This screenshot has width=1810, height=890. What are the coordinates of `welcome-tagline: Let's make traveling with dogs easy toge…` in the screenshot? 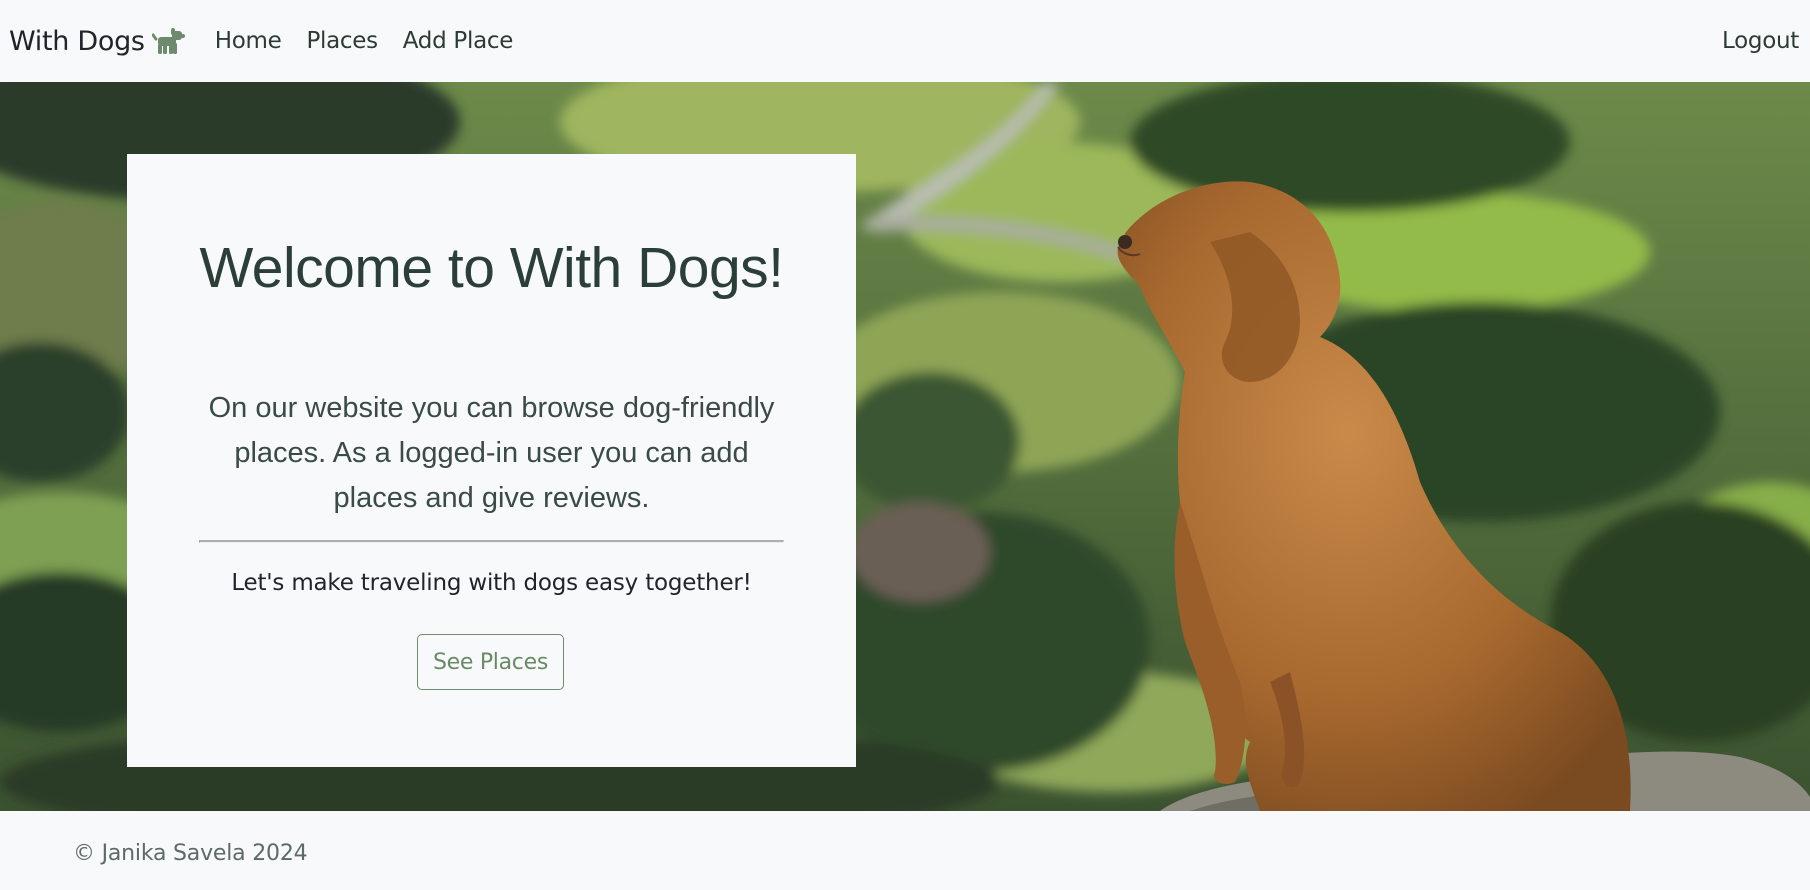 It's located at (491, 583).